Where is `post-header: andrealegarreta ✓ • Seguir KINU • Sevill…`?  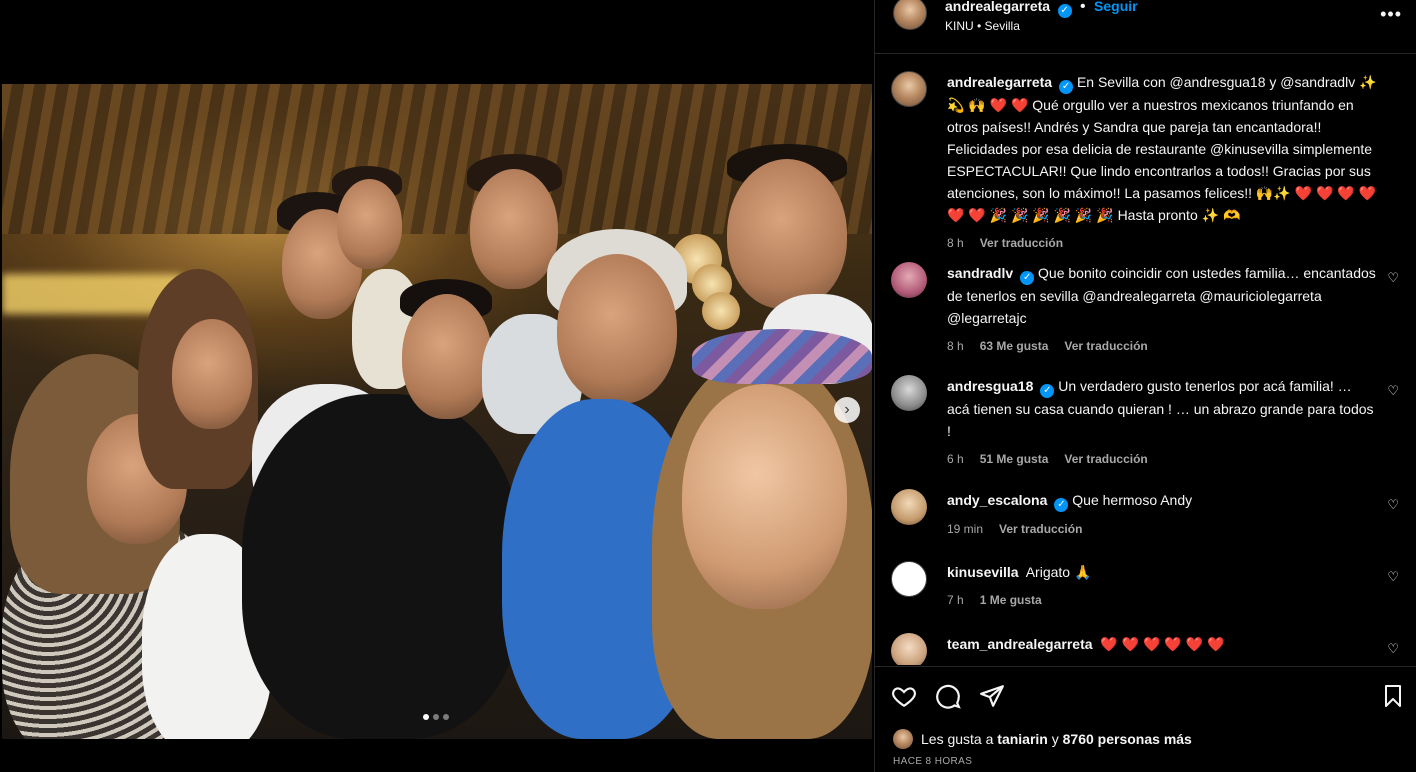
post-header: andrealegarreta ✓ • Seguir KINU • Sevill… is located at coordinates (1145, 27).